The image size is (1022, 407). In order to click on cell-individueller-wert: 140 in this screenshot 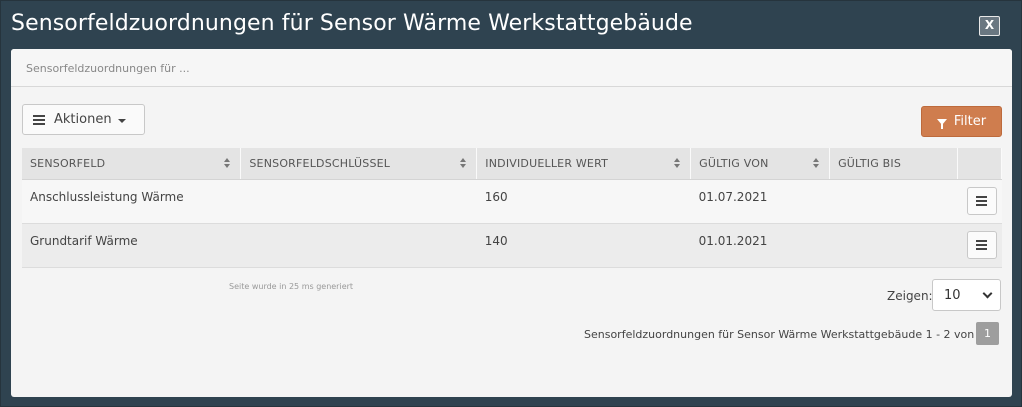, I will do `click(583, 245)`.